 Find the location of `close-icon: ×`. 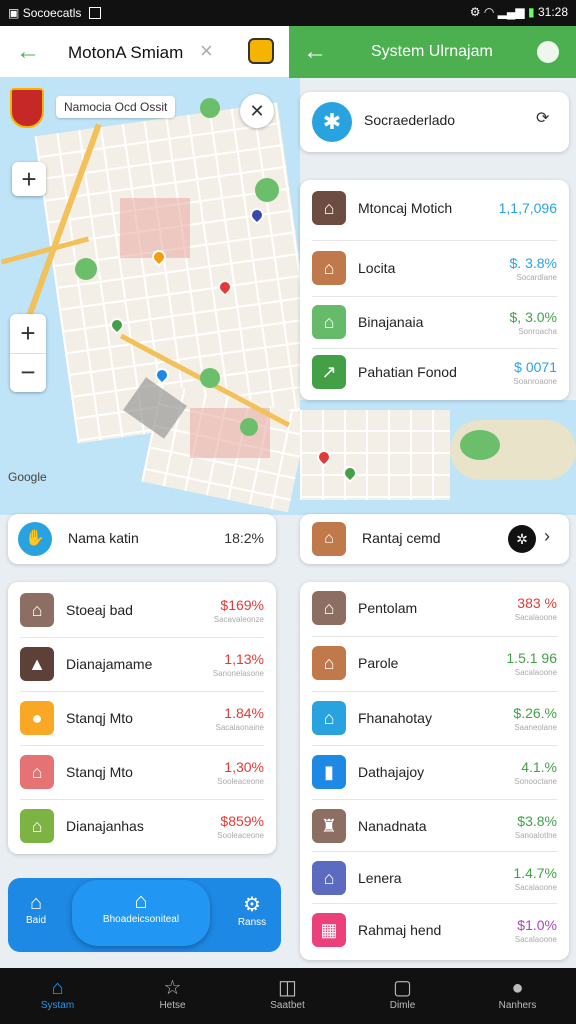

close-icon: × is located at coordinates (206, 51).